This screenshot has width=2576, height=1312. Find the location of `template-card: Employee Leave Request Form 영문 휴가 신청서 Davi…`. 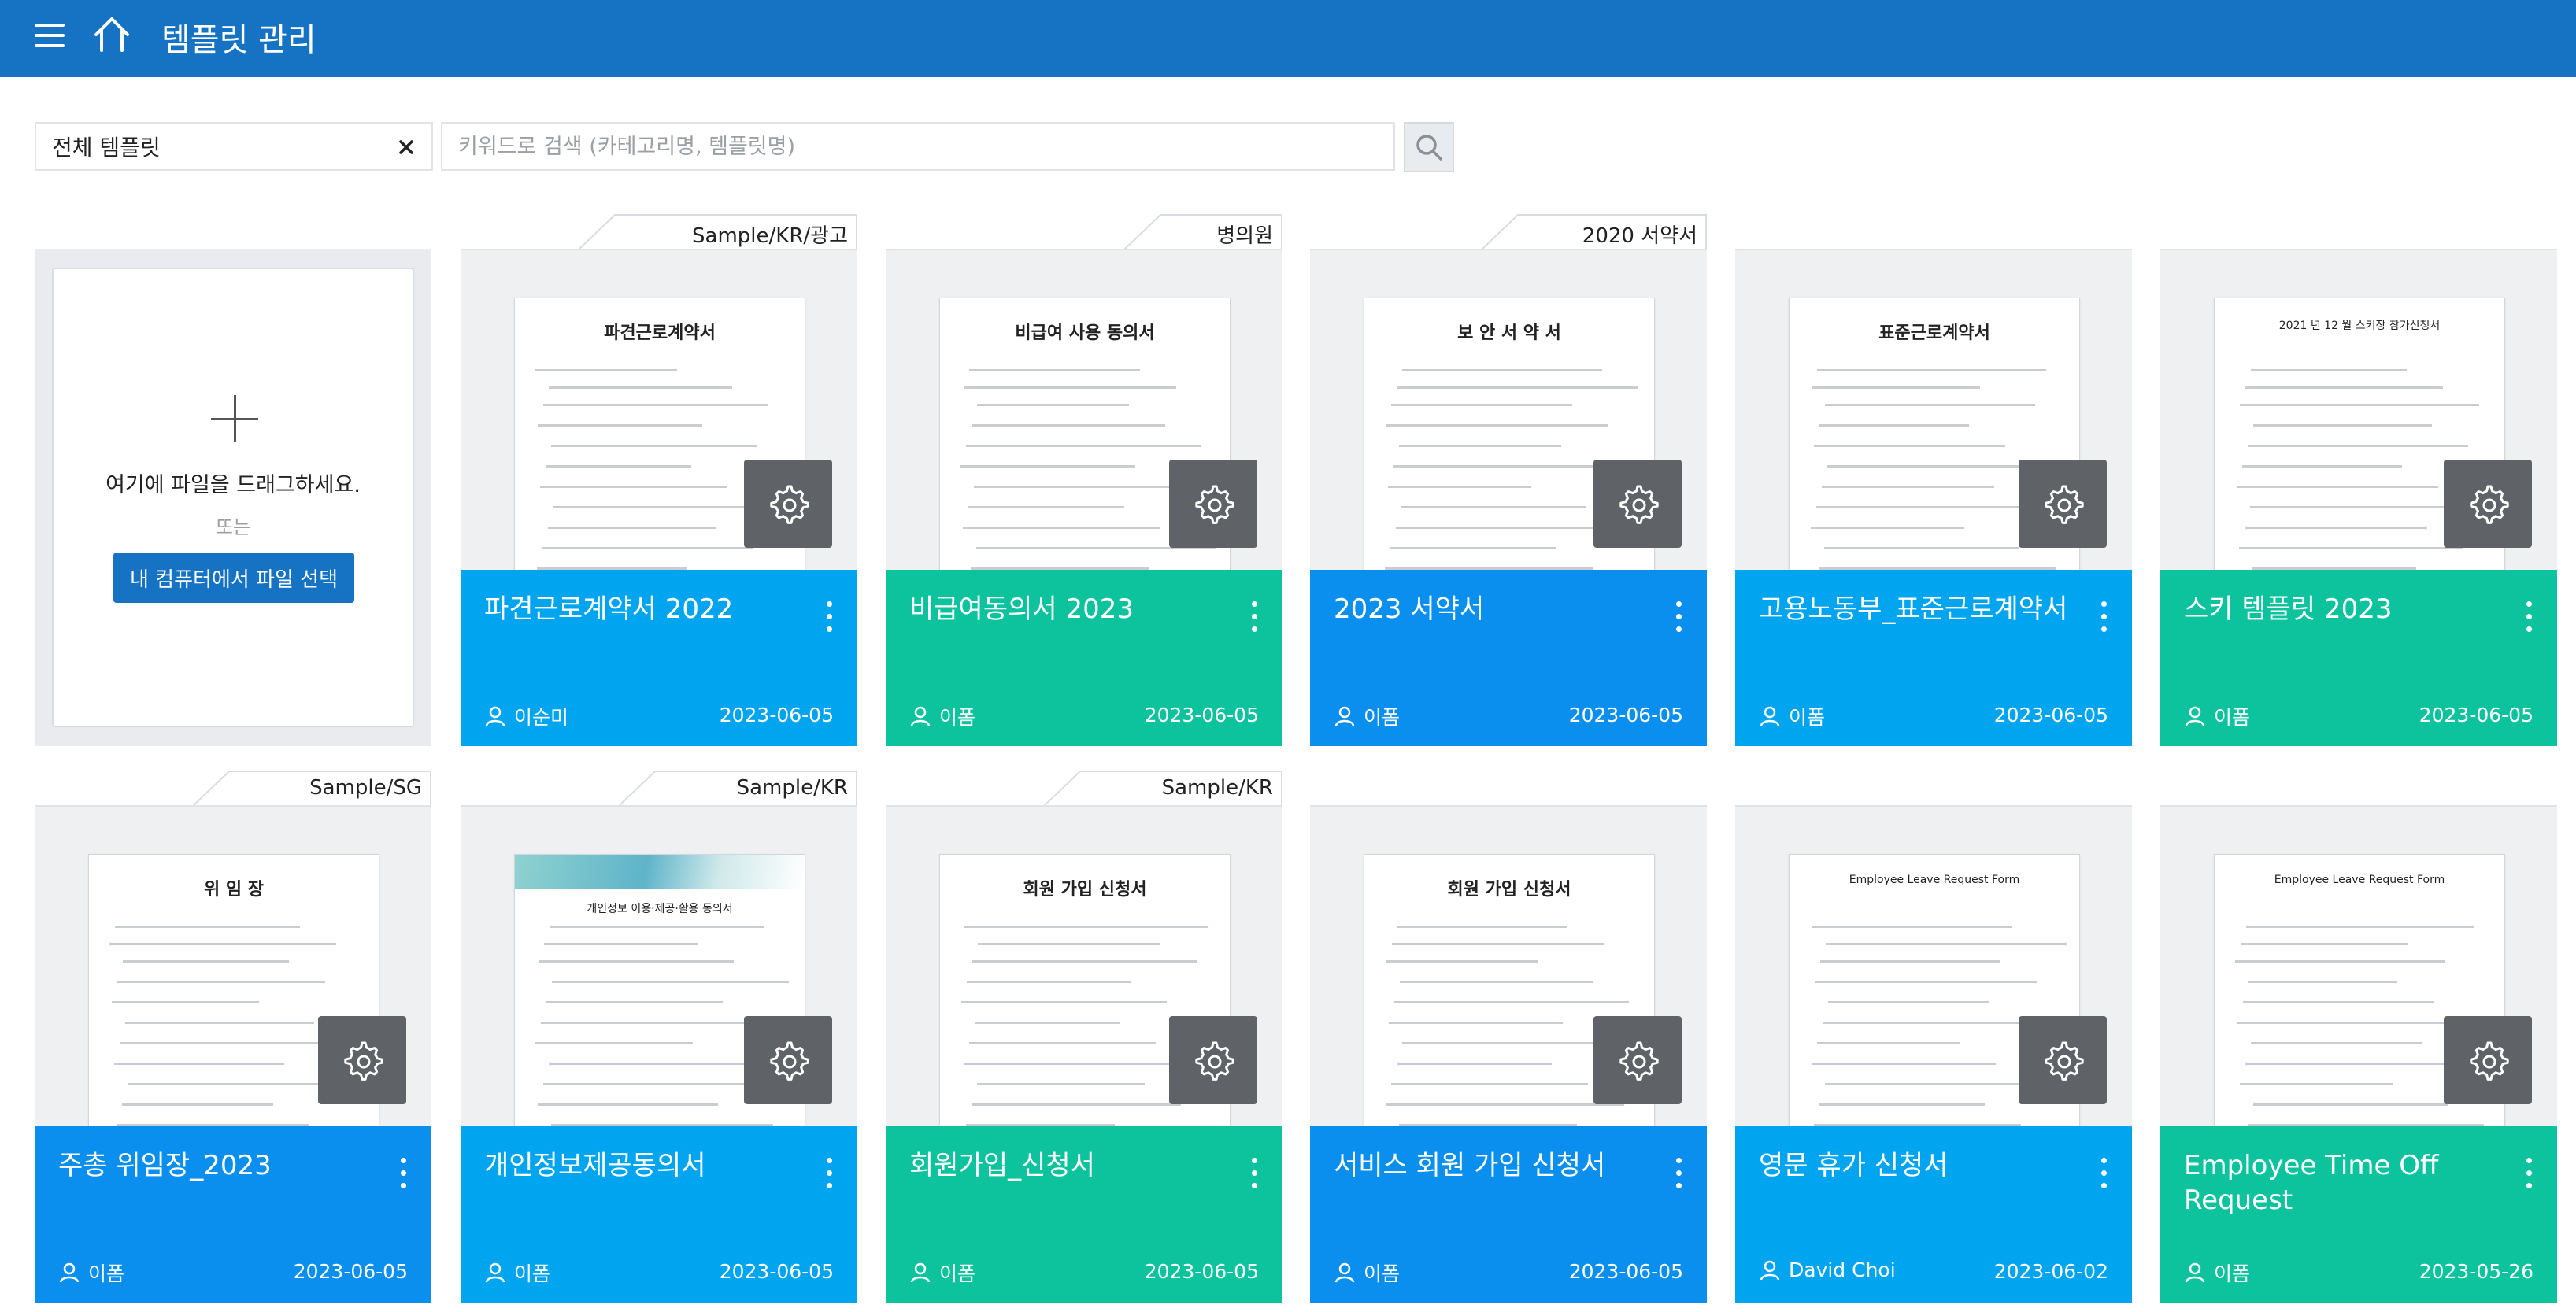

template-card: Employee Leave Request Form 영문 휴가 신청서 Davi… is located at coordinates (1933, 1054).